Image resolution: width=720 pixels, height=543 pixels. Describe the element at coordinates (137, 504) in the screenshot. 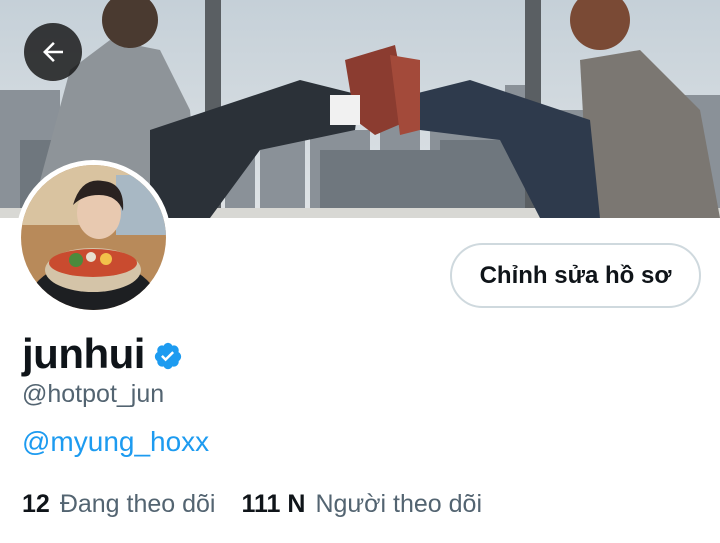

I see `following-label: Đang theo dõi` at that location.